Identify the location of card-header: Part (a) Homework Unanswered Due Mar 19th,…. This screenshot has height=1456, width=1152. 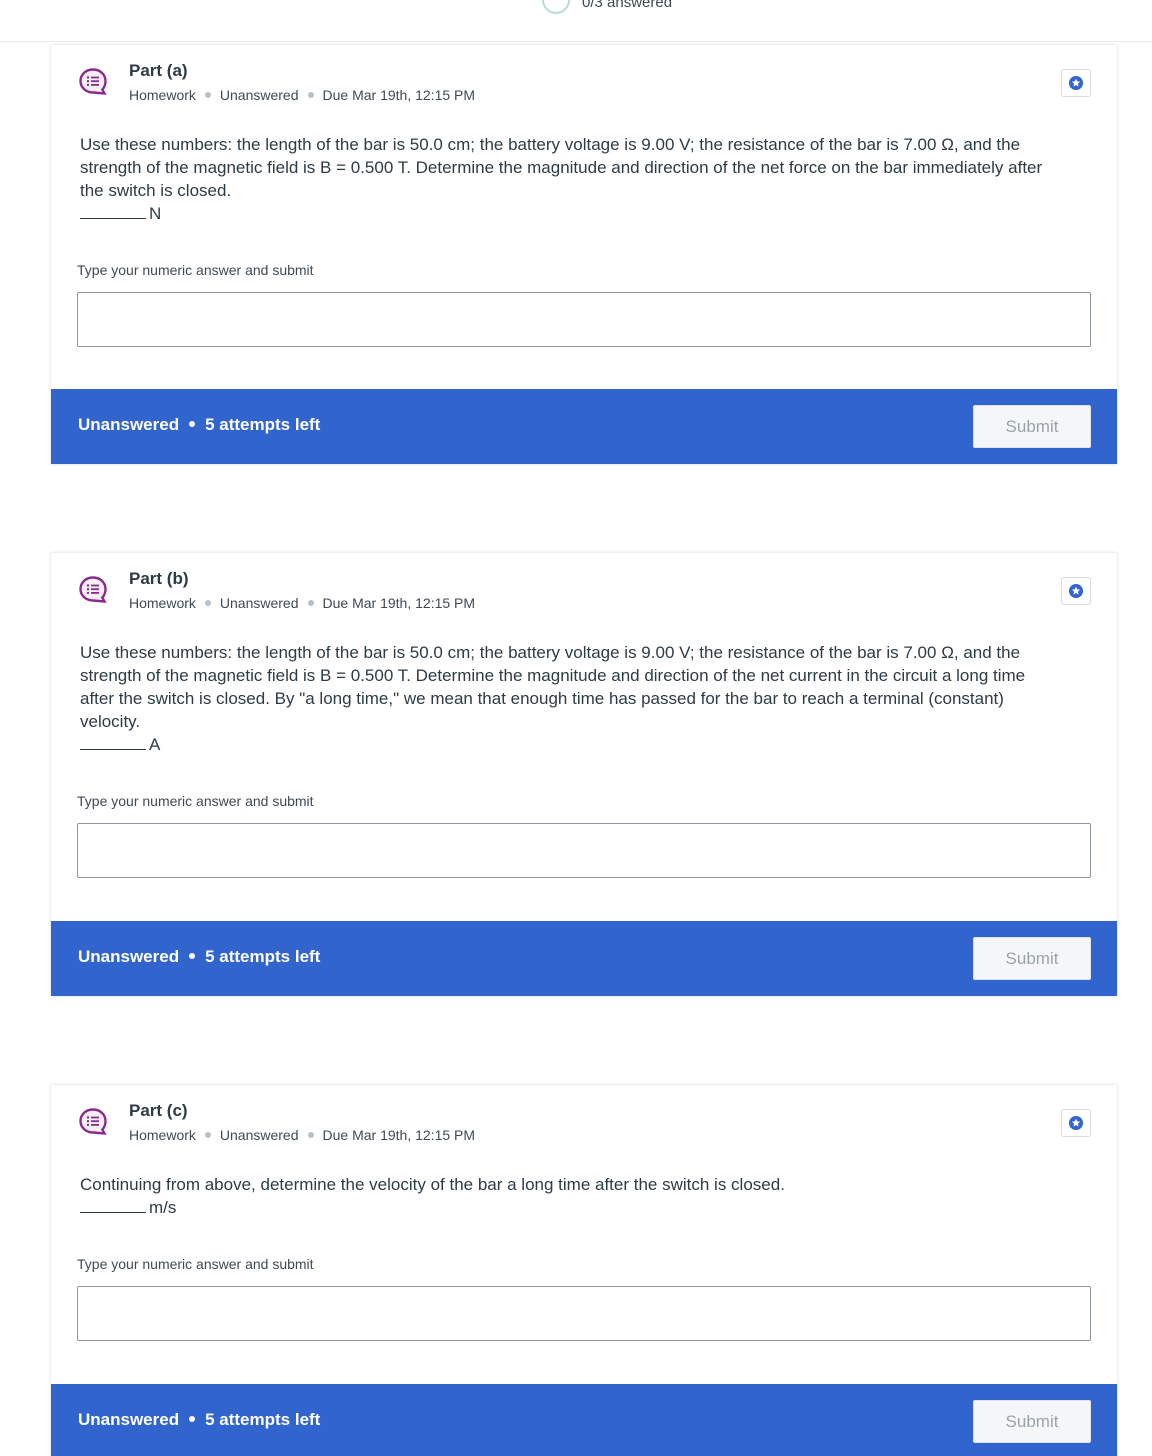
(584, 85).